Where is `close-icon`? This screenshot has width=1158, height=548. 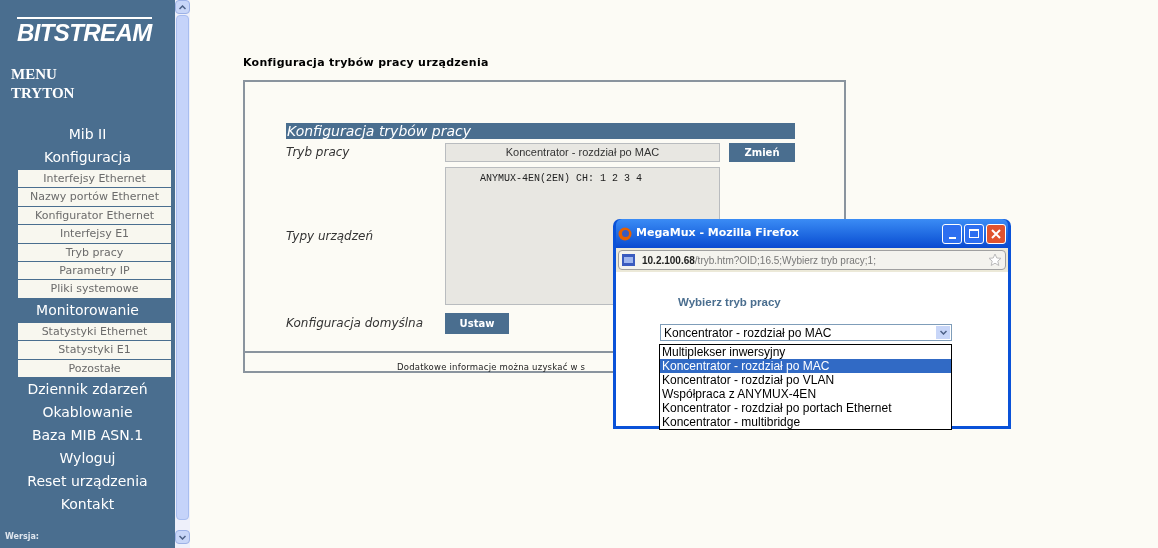 close-icon is located at coordinates (996, 233).